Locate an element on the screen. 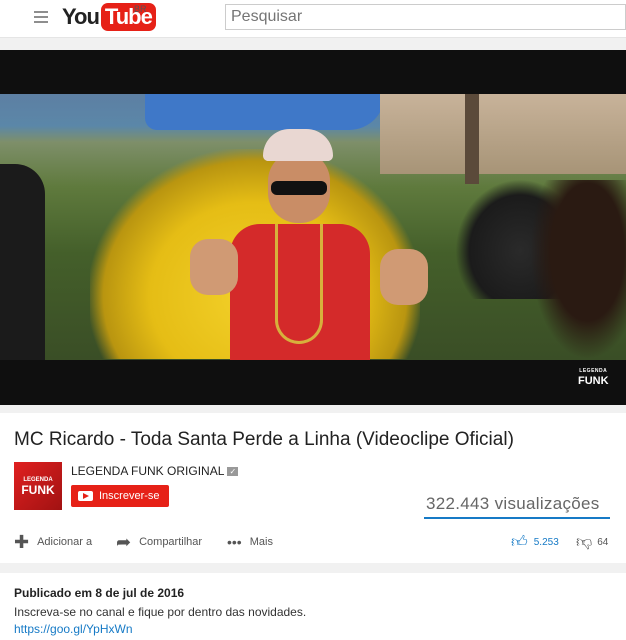  channel-name-link: LEGENDA FUNK ORIGINAL ✓ is located at coordinates (155, 471).